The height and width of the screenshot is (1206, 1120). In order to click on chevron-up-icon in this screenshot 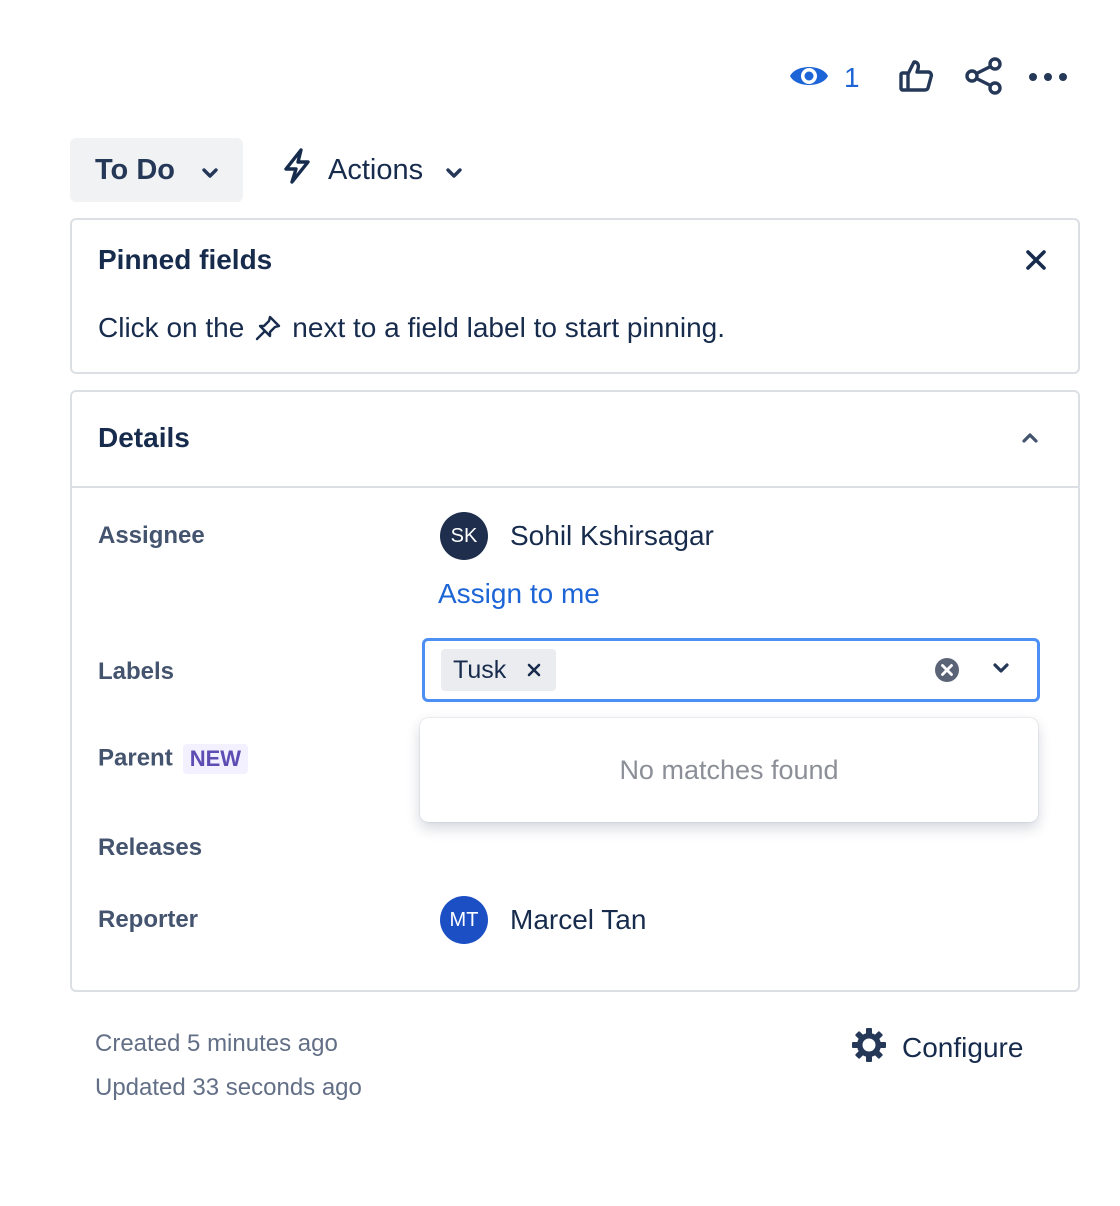, I will do `click(1030, 440)`.